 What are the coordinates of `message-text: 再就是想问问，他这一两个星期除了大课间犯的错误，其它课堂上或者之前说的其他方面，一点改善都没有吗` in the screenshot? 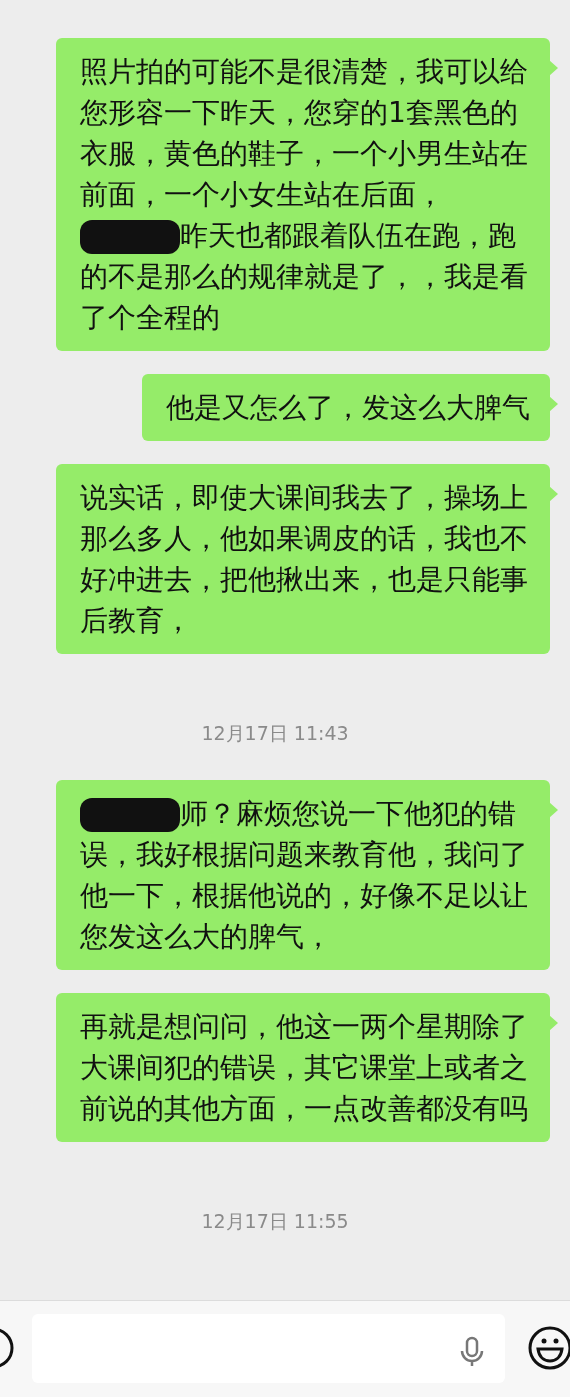 It's located at (304, 1067).